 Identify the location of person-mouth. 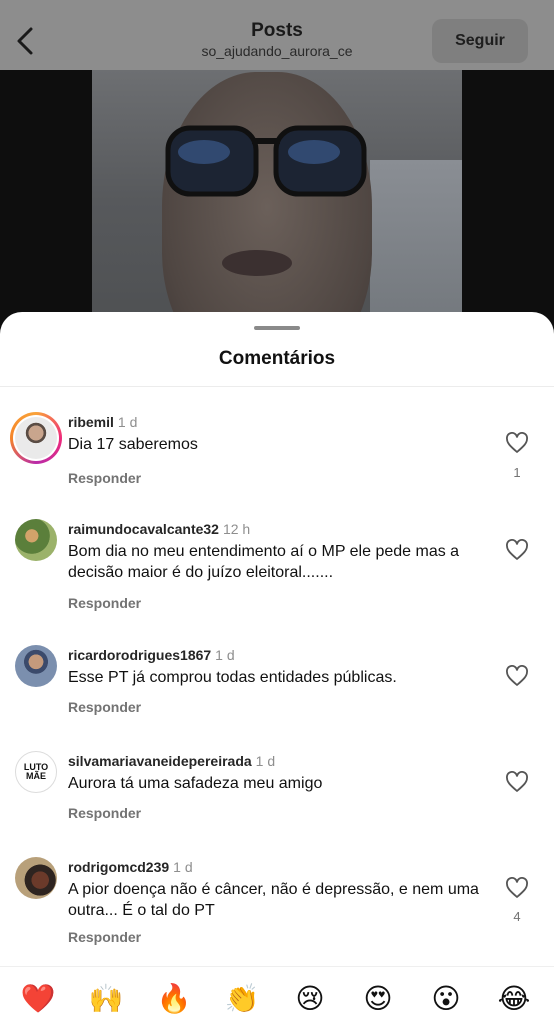
(257, 263).